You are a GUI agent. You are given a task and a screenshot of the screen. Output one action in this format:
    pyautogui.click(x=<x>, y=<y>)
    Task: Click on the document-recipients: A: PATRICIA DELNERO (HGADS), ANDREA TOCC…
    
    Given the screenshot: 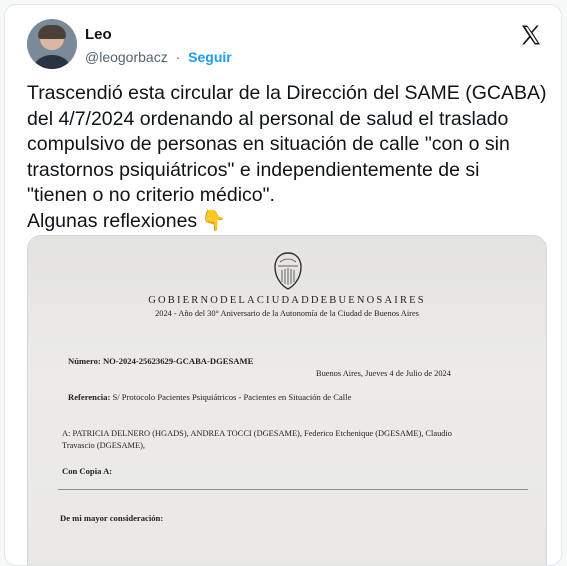 What is the action you would take?
    pyautogui.click(x=287, y=439)
    